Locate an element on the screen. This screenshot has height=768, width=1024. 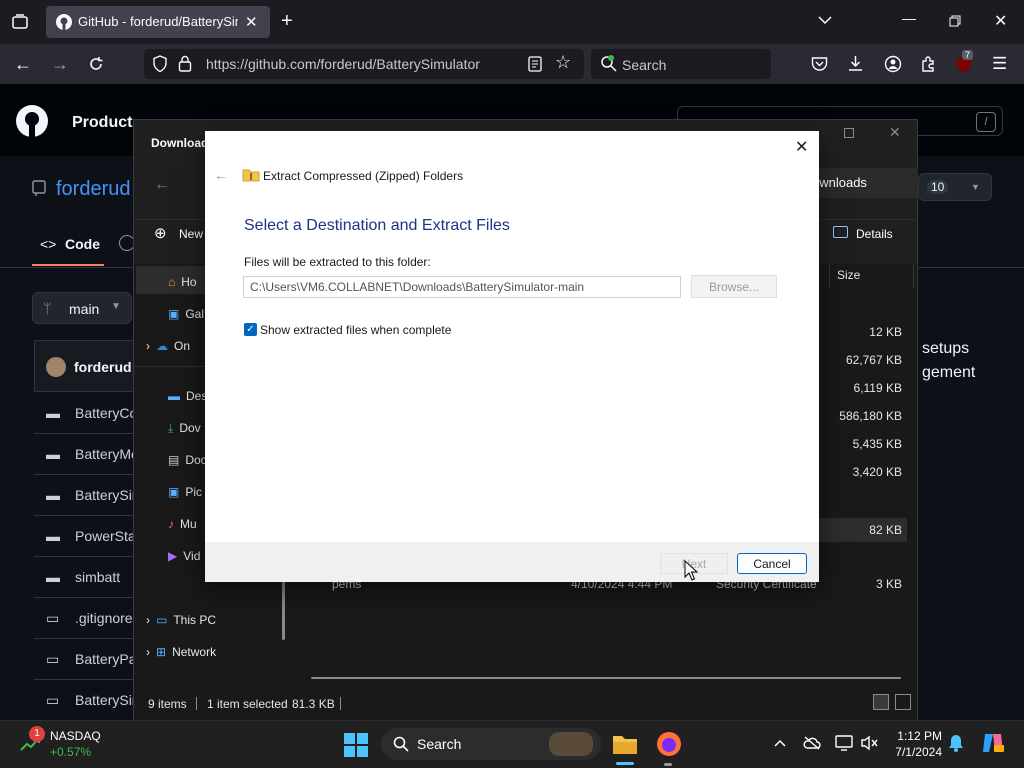
sidebar-item-home: ⌂ Ho is located at coordinates (182, 282).